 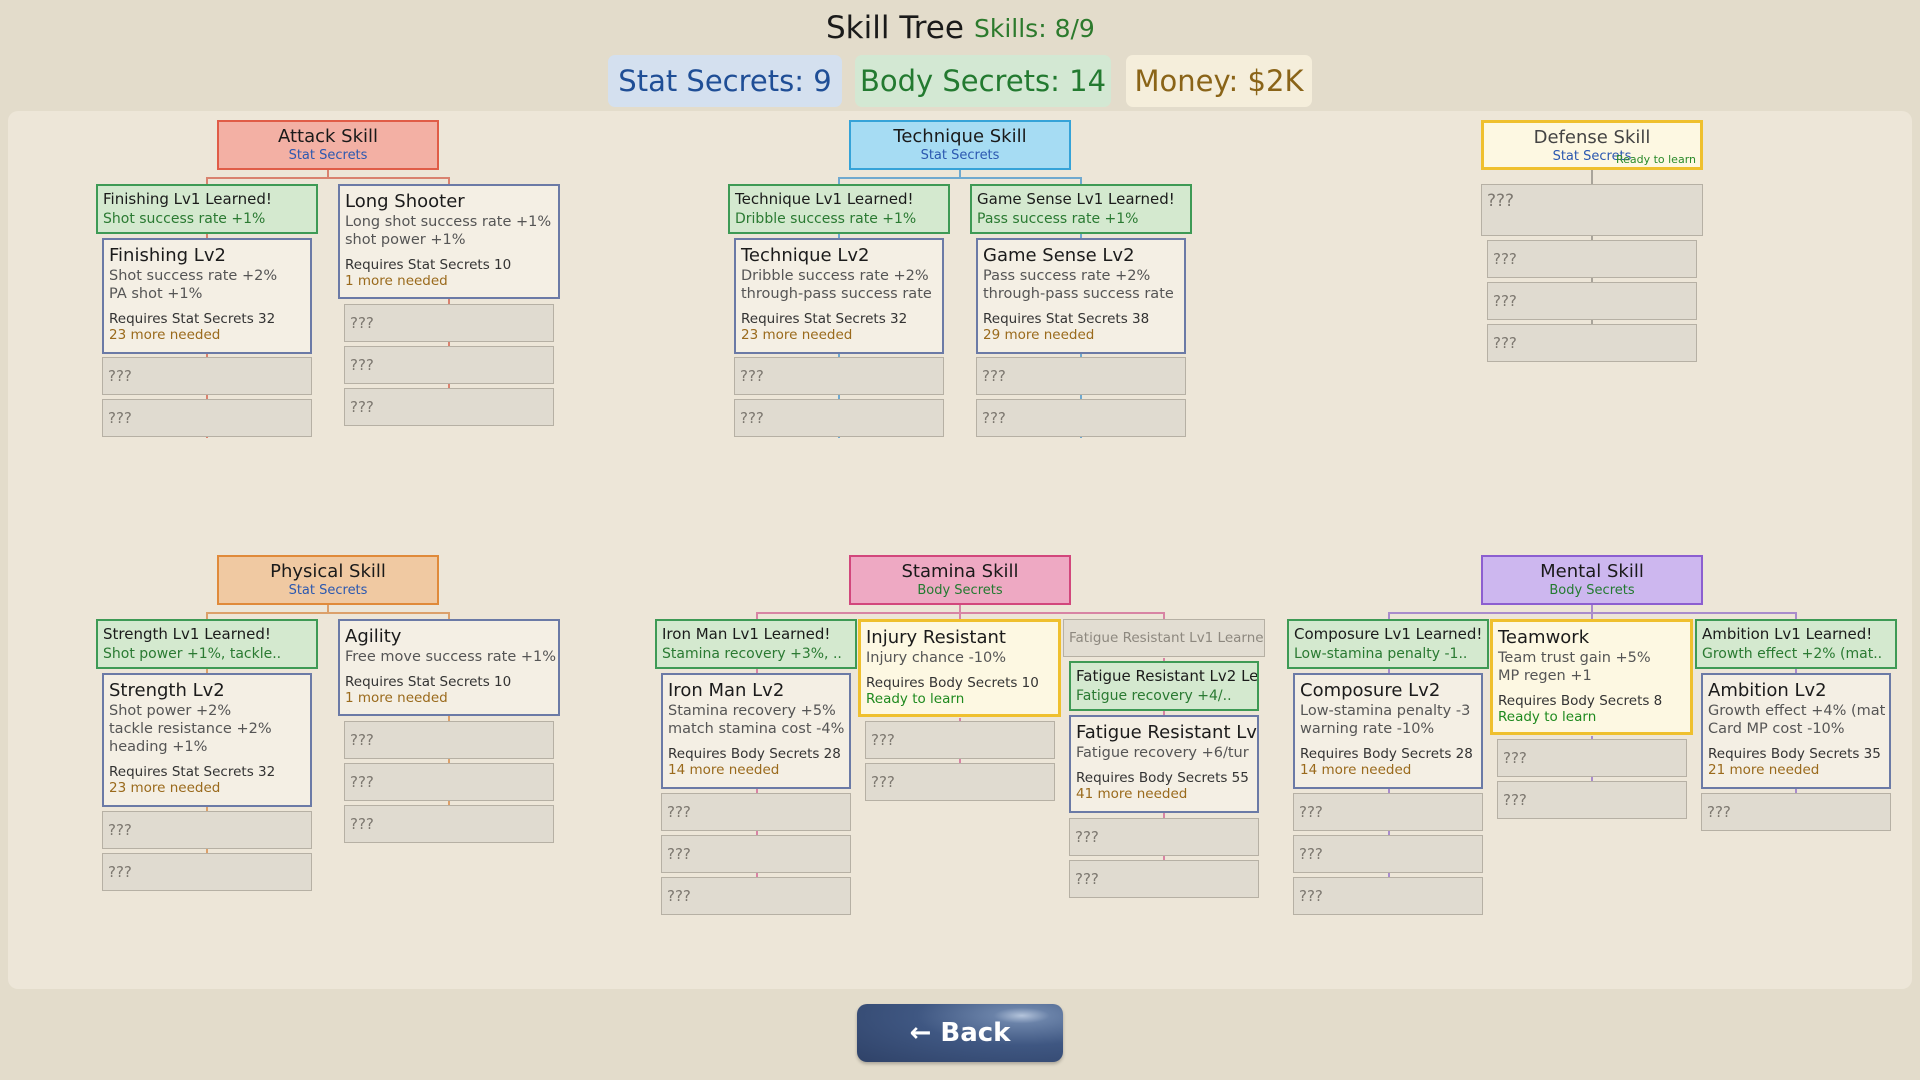 What do you see at coordinates (187, 199) in the screenshot?
I see `skill-title: Finishing Lv1 Learned!` at bounding box center [187, 199].